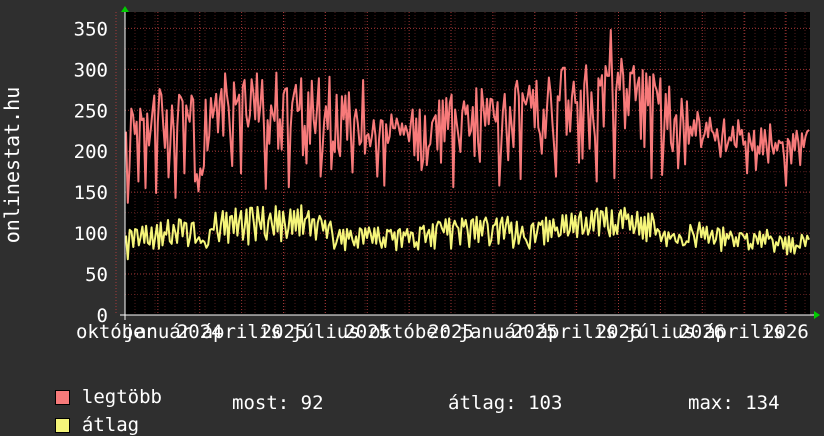  Describe the element at coordinates (786, 332) in the screenshot. I see `x-tick-label: 2026` at that location.